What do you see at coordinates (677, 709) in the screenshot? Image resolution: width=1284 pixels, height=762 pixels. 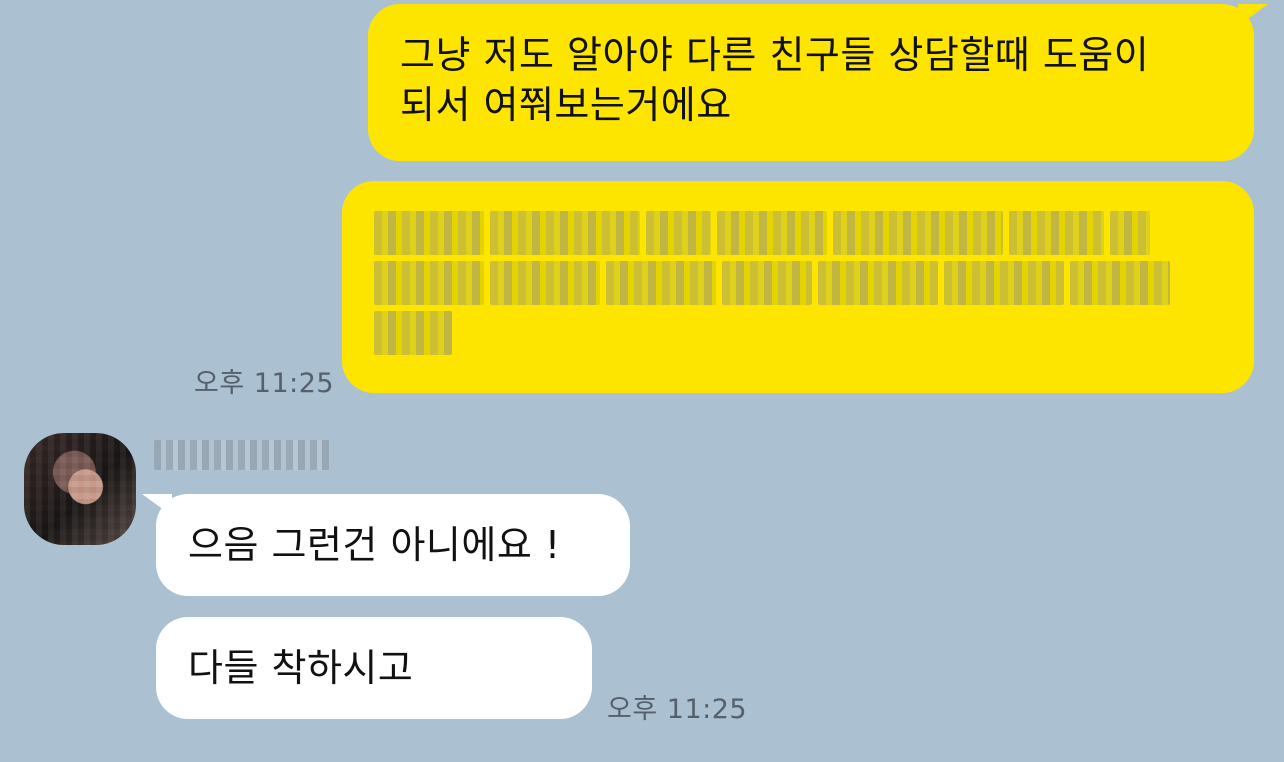 I see `received-timestamp: 오후 11:25` at bounding box center [677, 709].